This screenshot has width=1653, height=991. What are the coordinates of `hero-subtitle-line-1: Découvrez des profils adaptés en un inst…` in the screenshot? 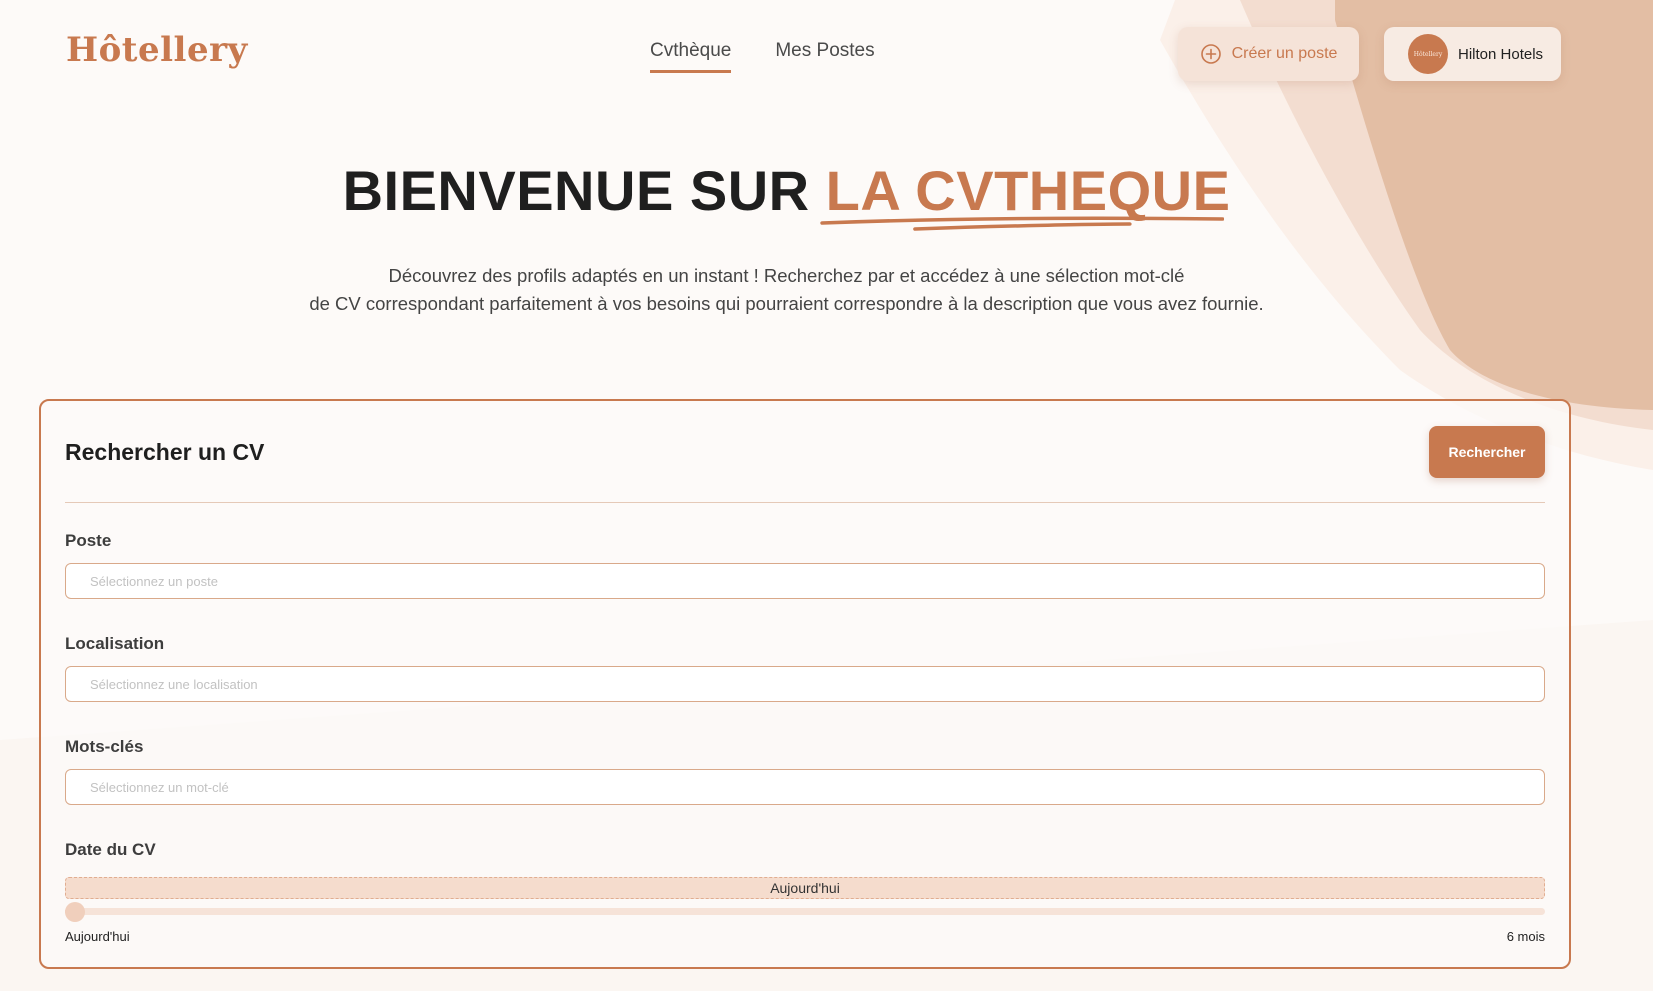 It's located at (786, 275).